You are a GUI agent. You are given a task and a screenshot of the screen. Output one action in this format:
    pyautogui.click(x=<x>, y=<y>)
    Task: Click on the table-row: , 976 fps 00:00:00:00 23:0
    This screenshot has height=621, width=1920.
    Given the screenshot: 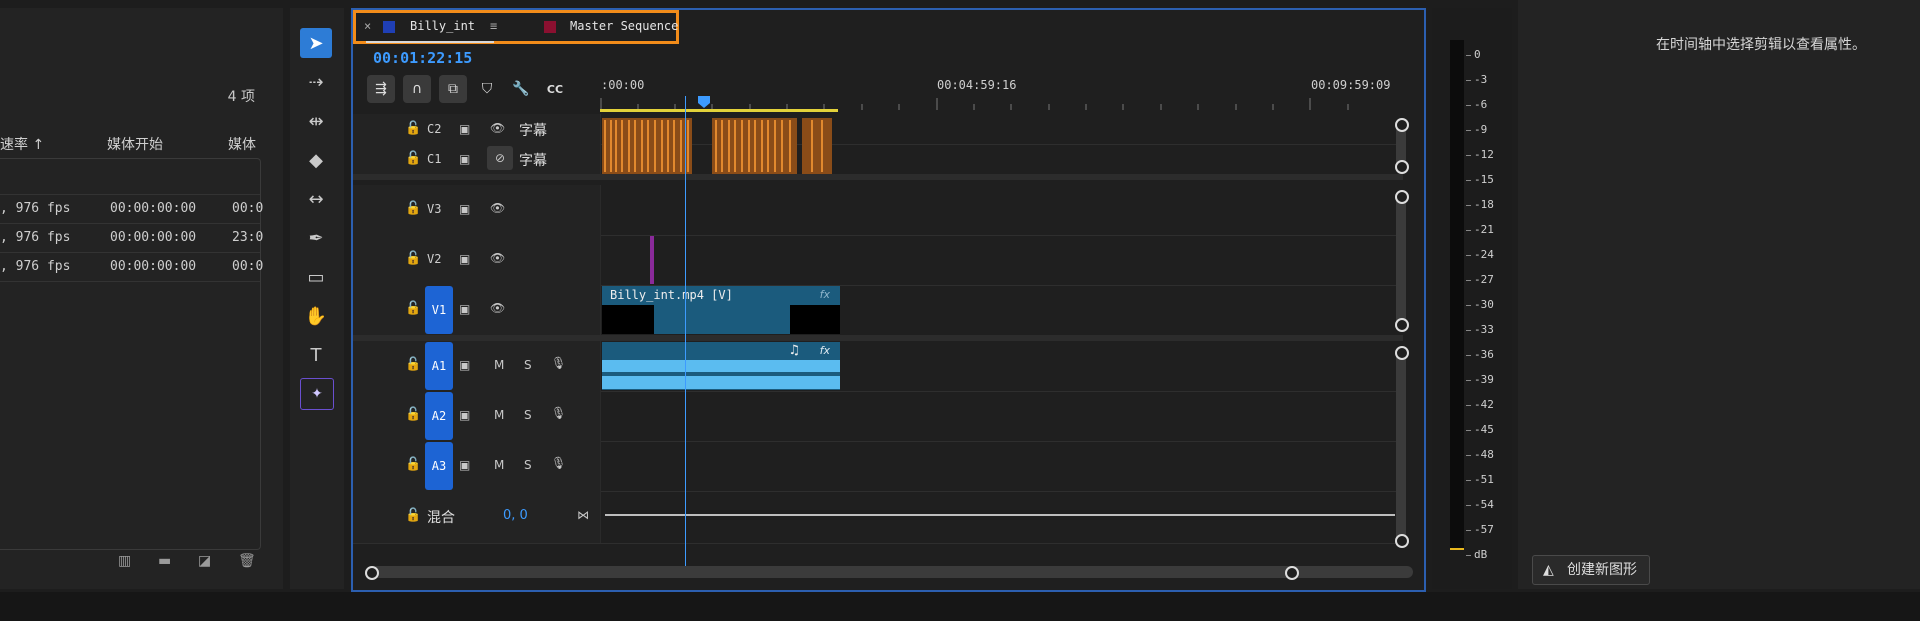 What is the action you would take?
    pyautogui.click(x=131, y=237)
    